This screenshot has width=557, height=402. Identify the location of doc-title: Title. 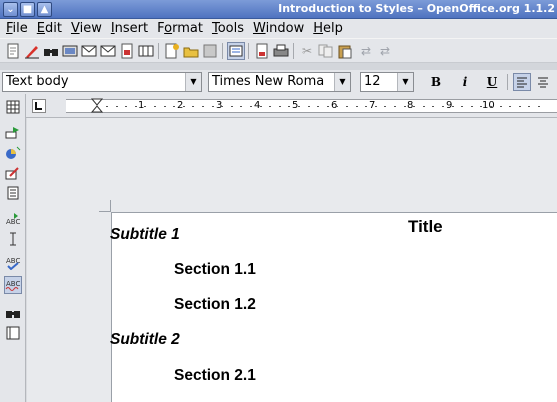
(425, 227).